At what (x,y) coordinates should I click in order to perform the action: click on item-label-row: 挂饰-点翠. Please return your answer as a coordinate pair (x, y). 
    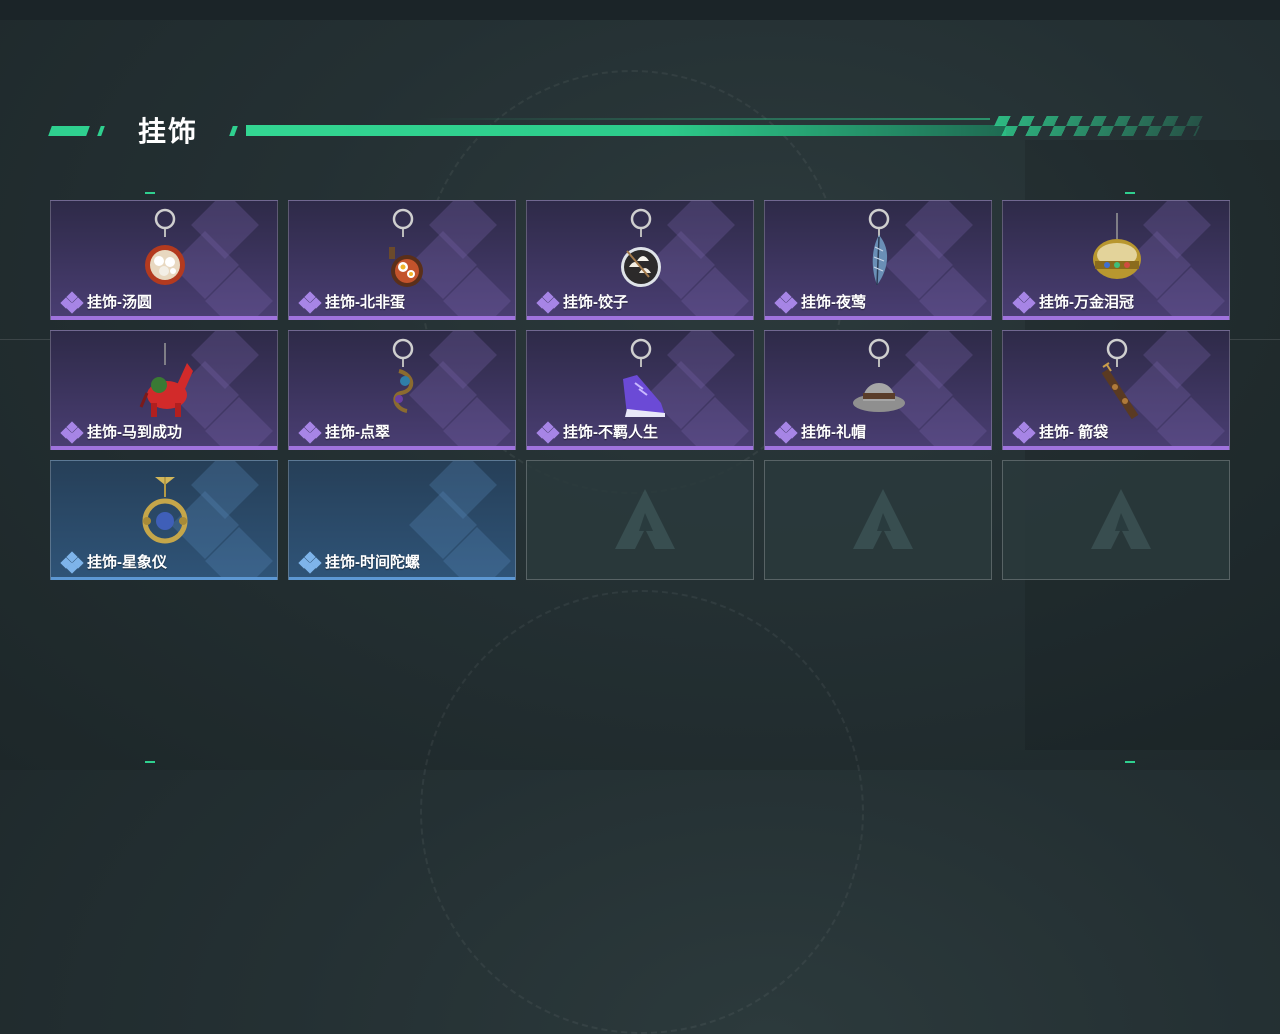
    Looking at the image, I should click on (344, 432).